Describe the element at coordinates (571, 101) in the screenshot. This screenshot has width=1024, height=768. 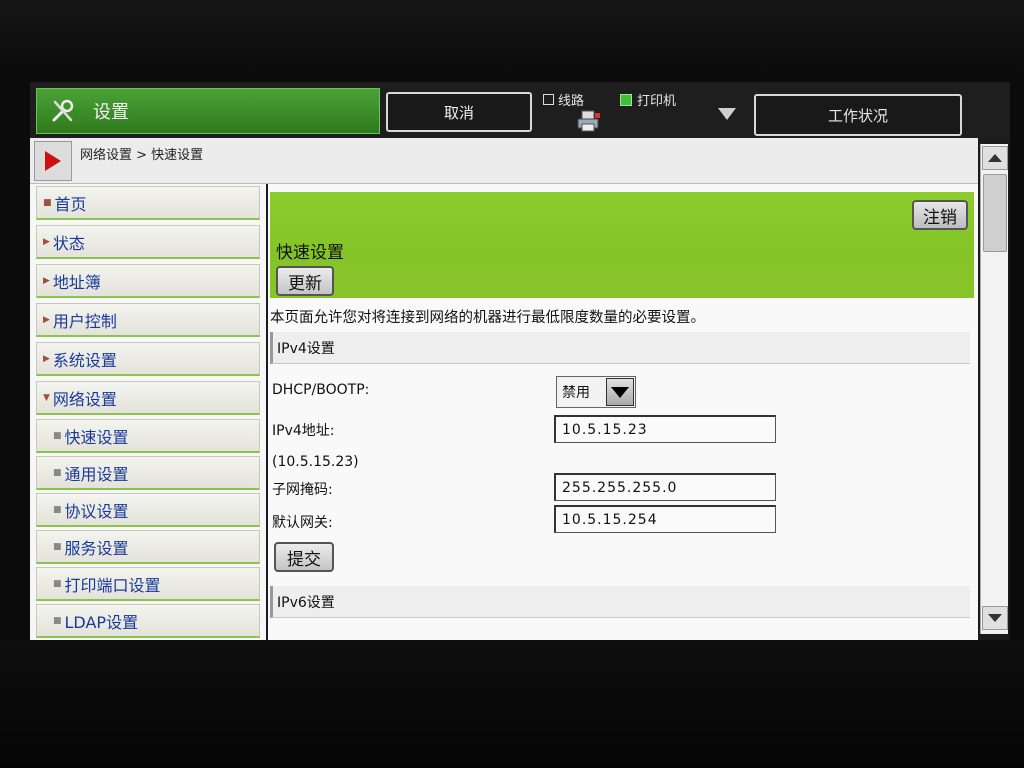
I see `line-label: 线路` at that location.